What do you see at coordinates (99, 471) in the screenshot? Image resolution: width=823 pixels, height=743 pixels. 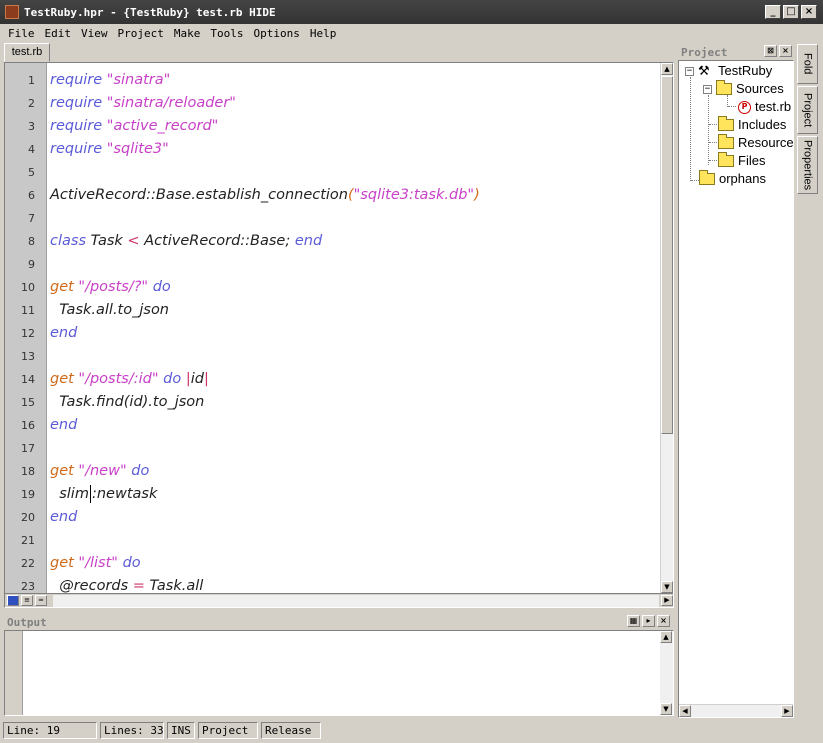 I see `code-line: get "/new" do` at bounding box center [99, 471].